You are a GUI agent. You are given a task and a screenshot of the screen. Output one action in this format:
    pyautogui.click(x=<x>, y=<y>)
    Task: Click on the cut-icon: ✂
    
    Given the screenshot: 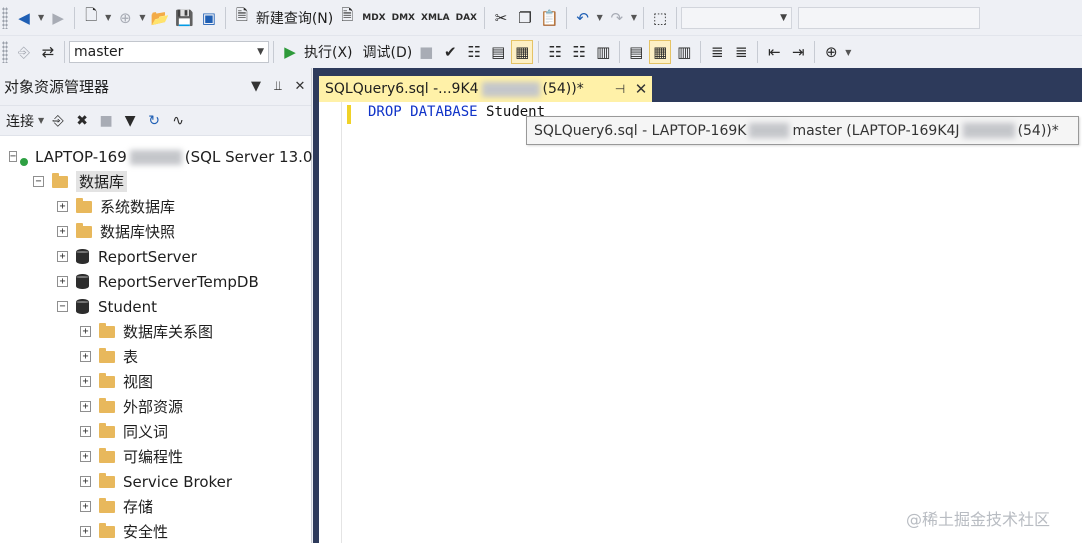 What is the action you would take?
    pyautogui.click(x=501, y=18)
    